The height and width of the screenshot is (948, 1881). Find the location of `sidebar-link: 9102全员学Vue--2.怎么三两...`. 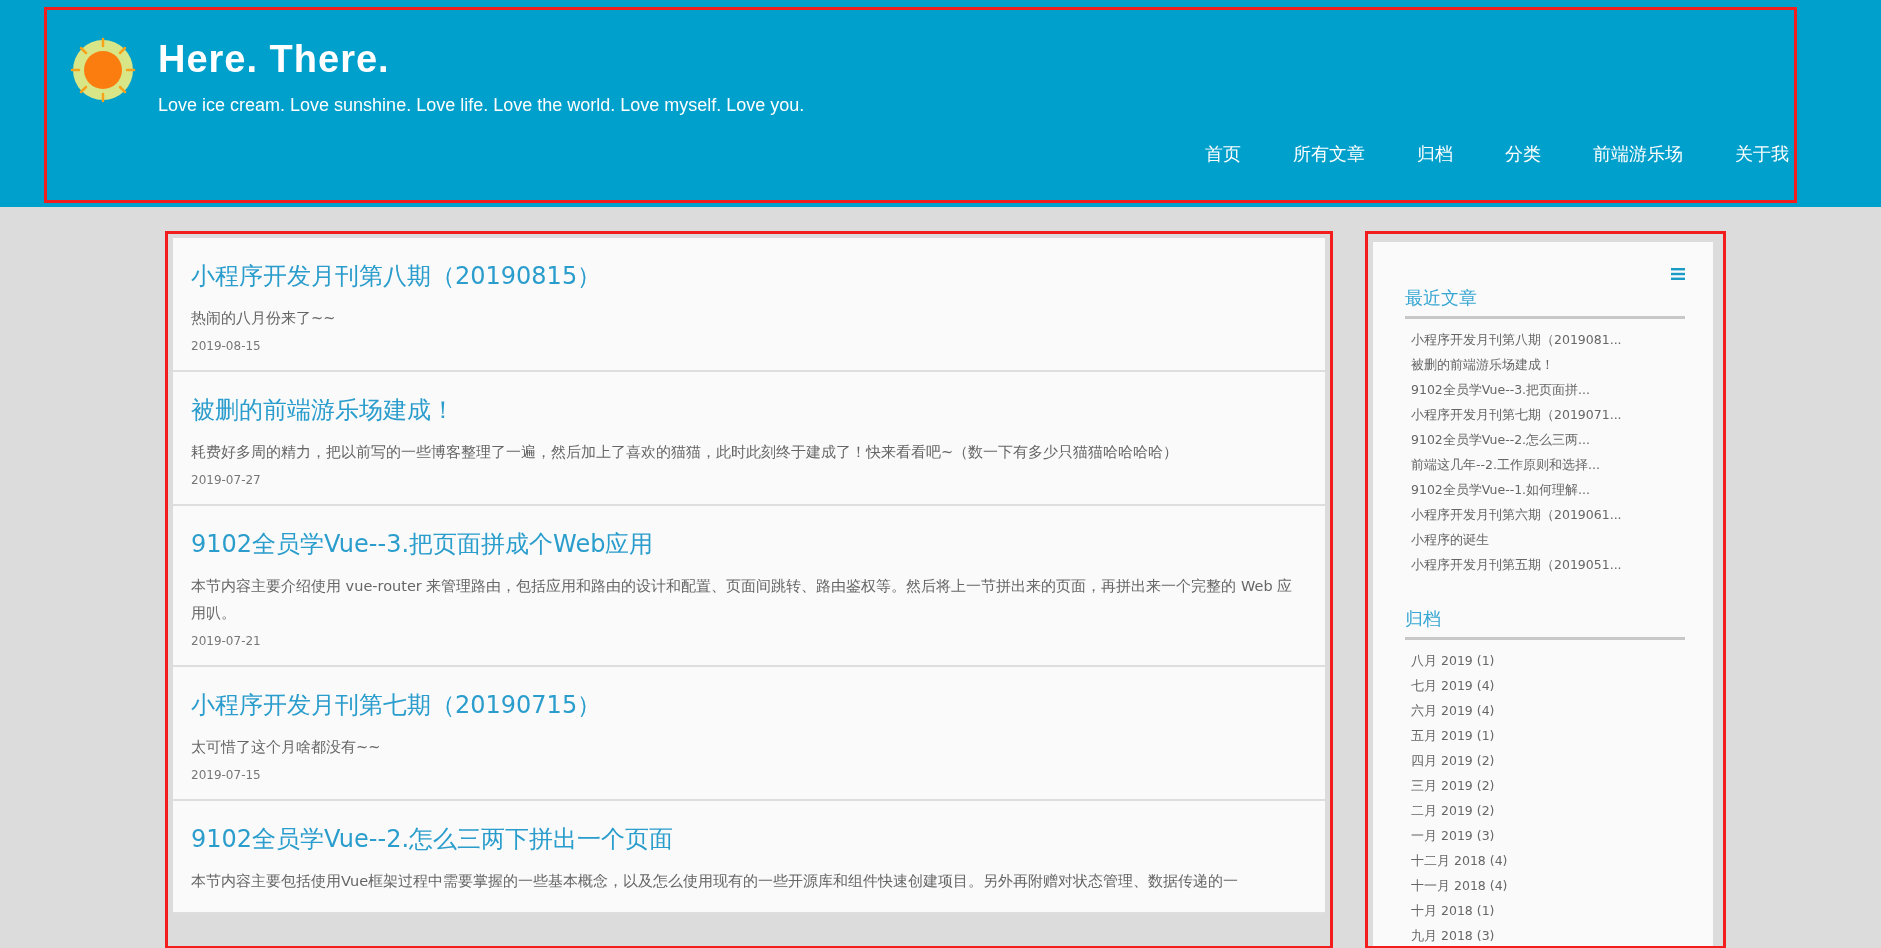

sidebar-link: 9102全员学Vue--2.怎么三两... is located at coordinates (1545, 439).